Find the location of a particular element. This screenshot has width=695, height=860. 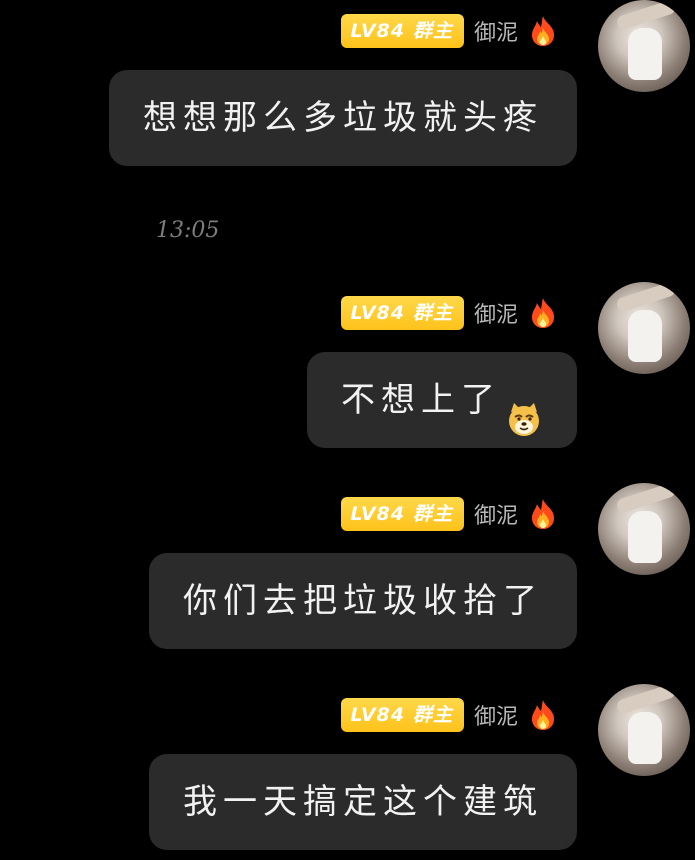

message-bubble: 不想上了 is located at coordinates (442, 400).